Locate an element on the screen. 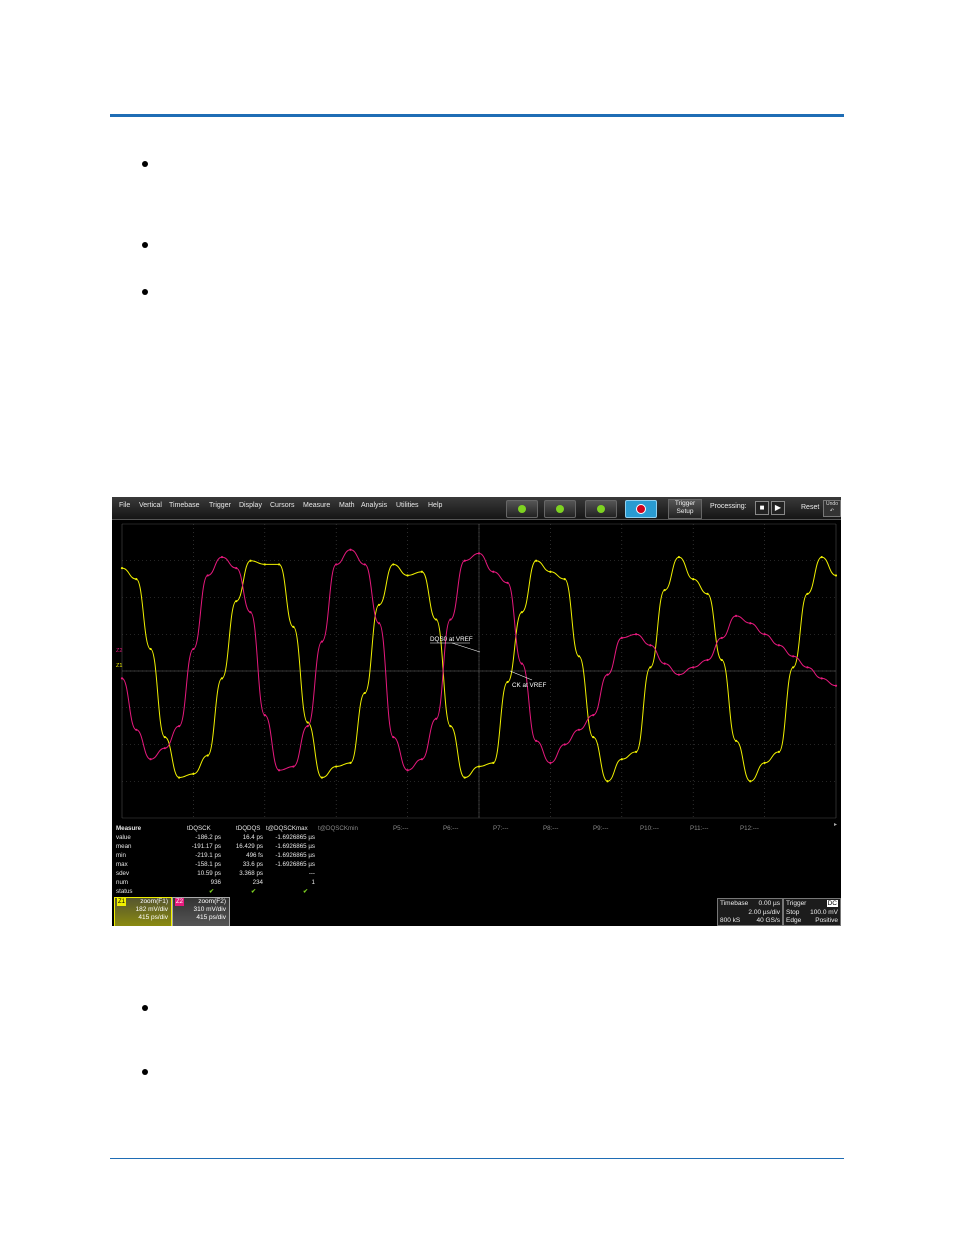 The height and width of the screenshot is (1235, 954). trigger-label: Trigger is located at coordinates (796, 903).